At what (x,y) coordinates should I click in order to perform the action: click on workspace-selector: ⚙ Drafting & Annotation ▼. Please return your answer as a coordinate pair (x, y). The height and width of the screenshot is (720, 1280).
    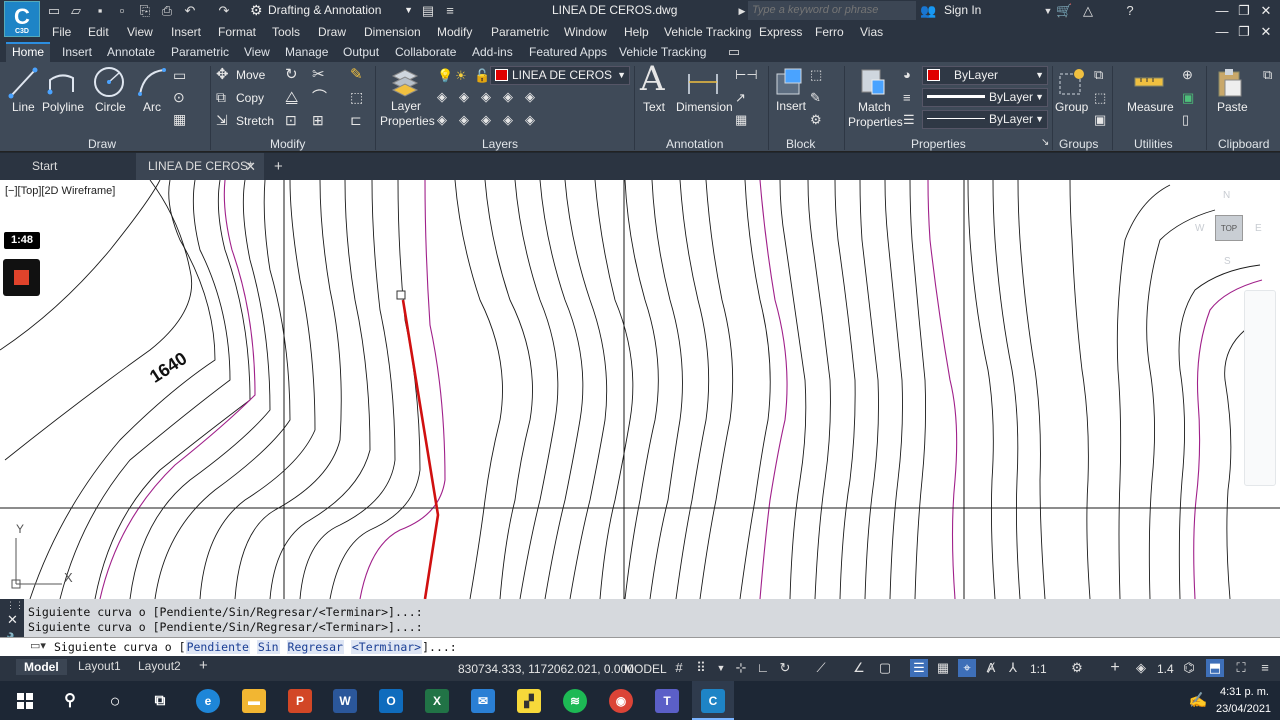
    Looking at the image, I should click on (332, 10).